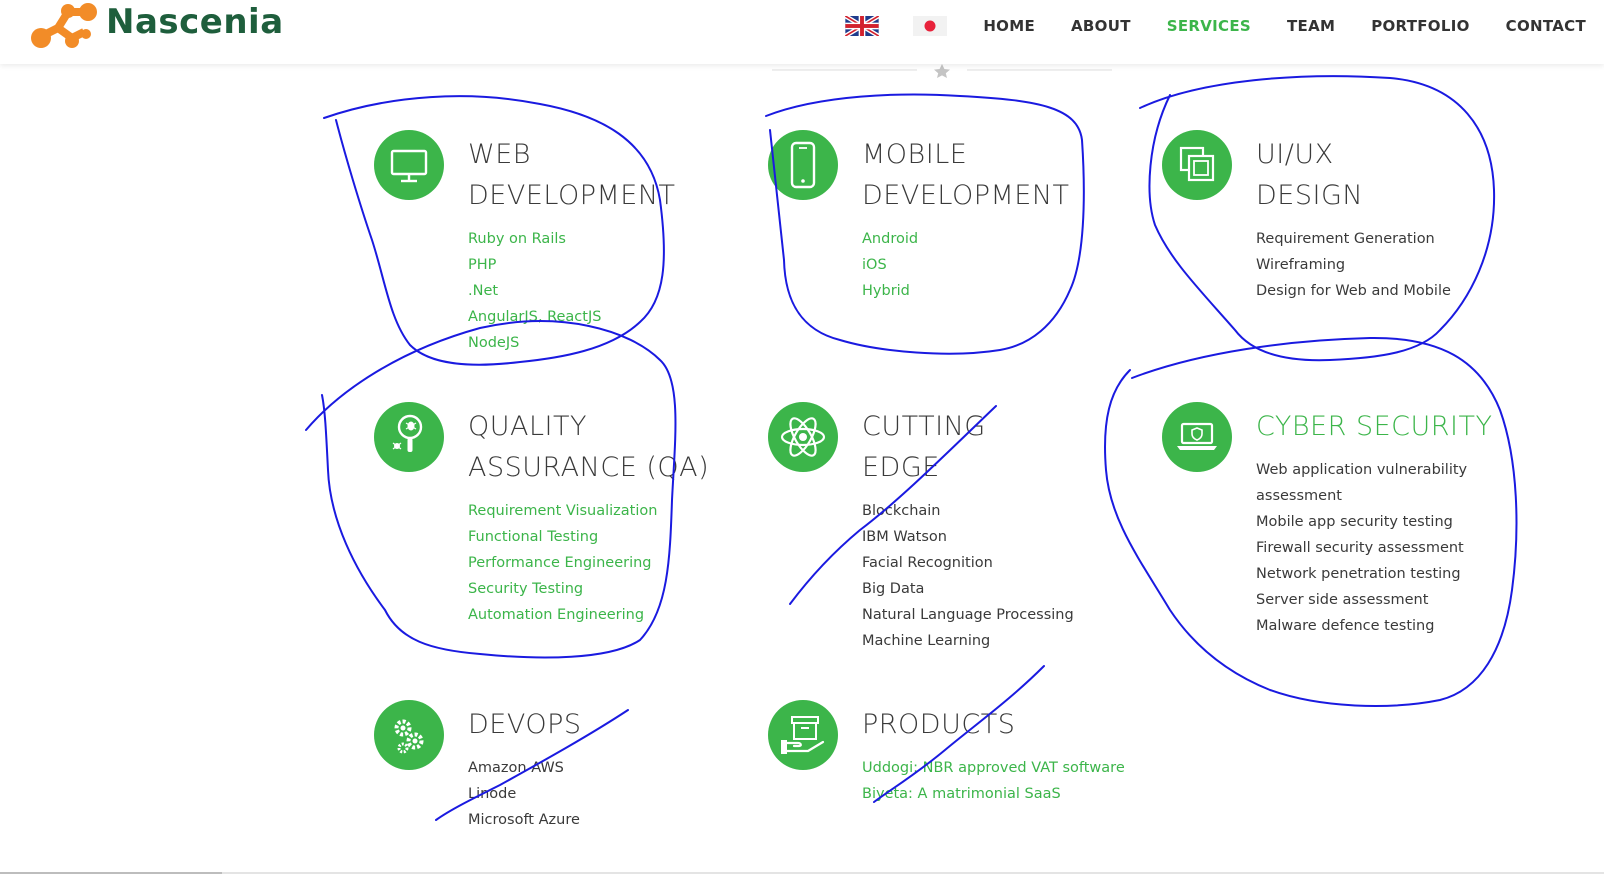 Image resolution: width=1604 pixels, height=876 pixels. Describe the element at coordinates (1345, 239) in the screenshot. I see `list-item: Requirement Generation` at that location.